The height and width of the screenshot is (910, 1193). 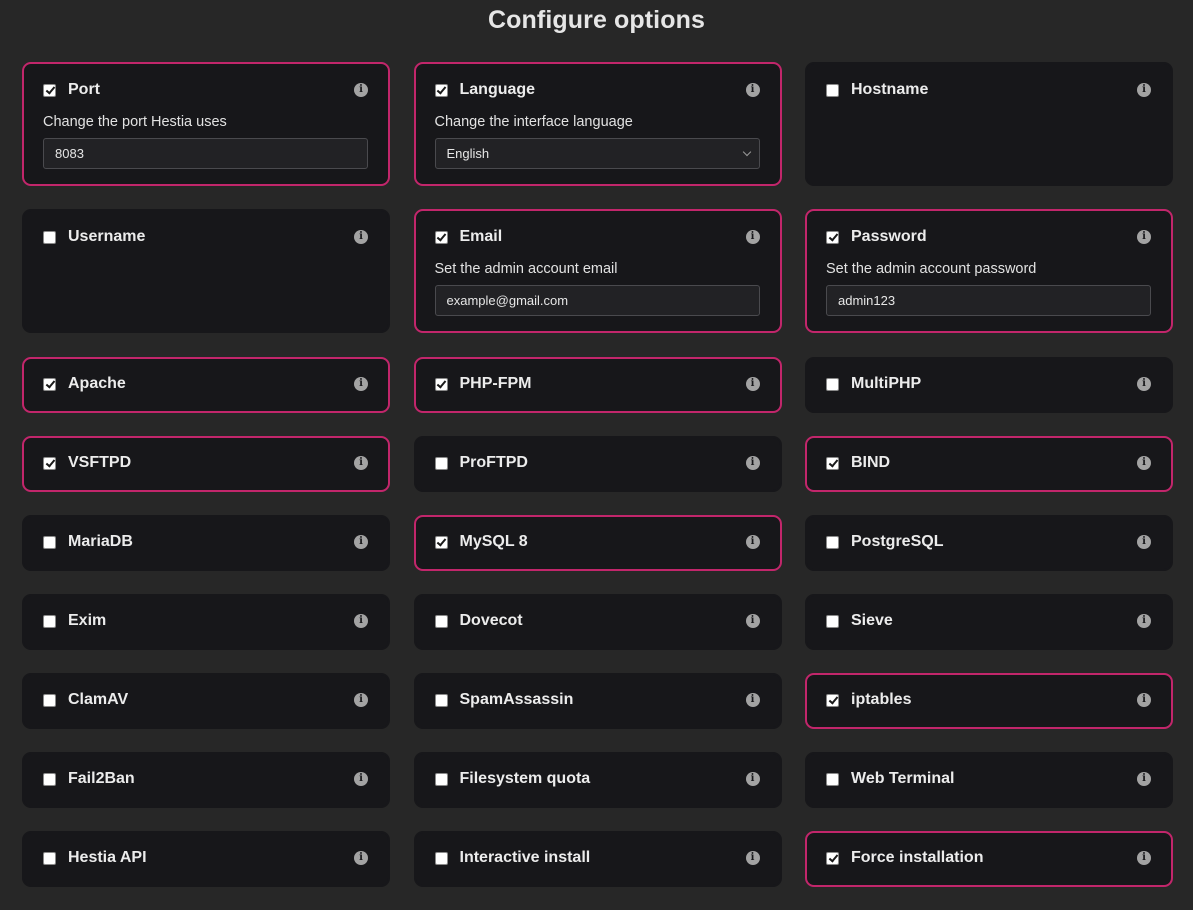 What do you see at coordinates (49, 463) in the screenshot?
I see `checkbox-vsftpd` at bounding box center [49, 463].